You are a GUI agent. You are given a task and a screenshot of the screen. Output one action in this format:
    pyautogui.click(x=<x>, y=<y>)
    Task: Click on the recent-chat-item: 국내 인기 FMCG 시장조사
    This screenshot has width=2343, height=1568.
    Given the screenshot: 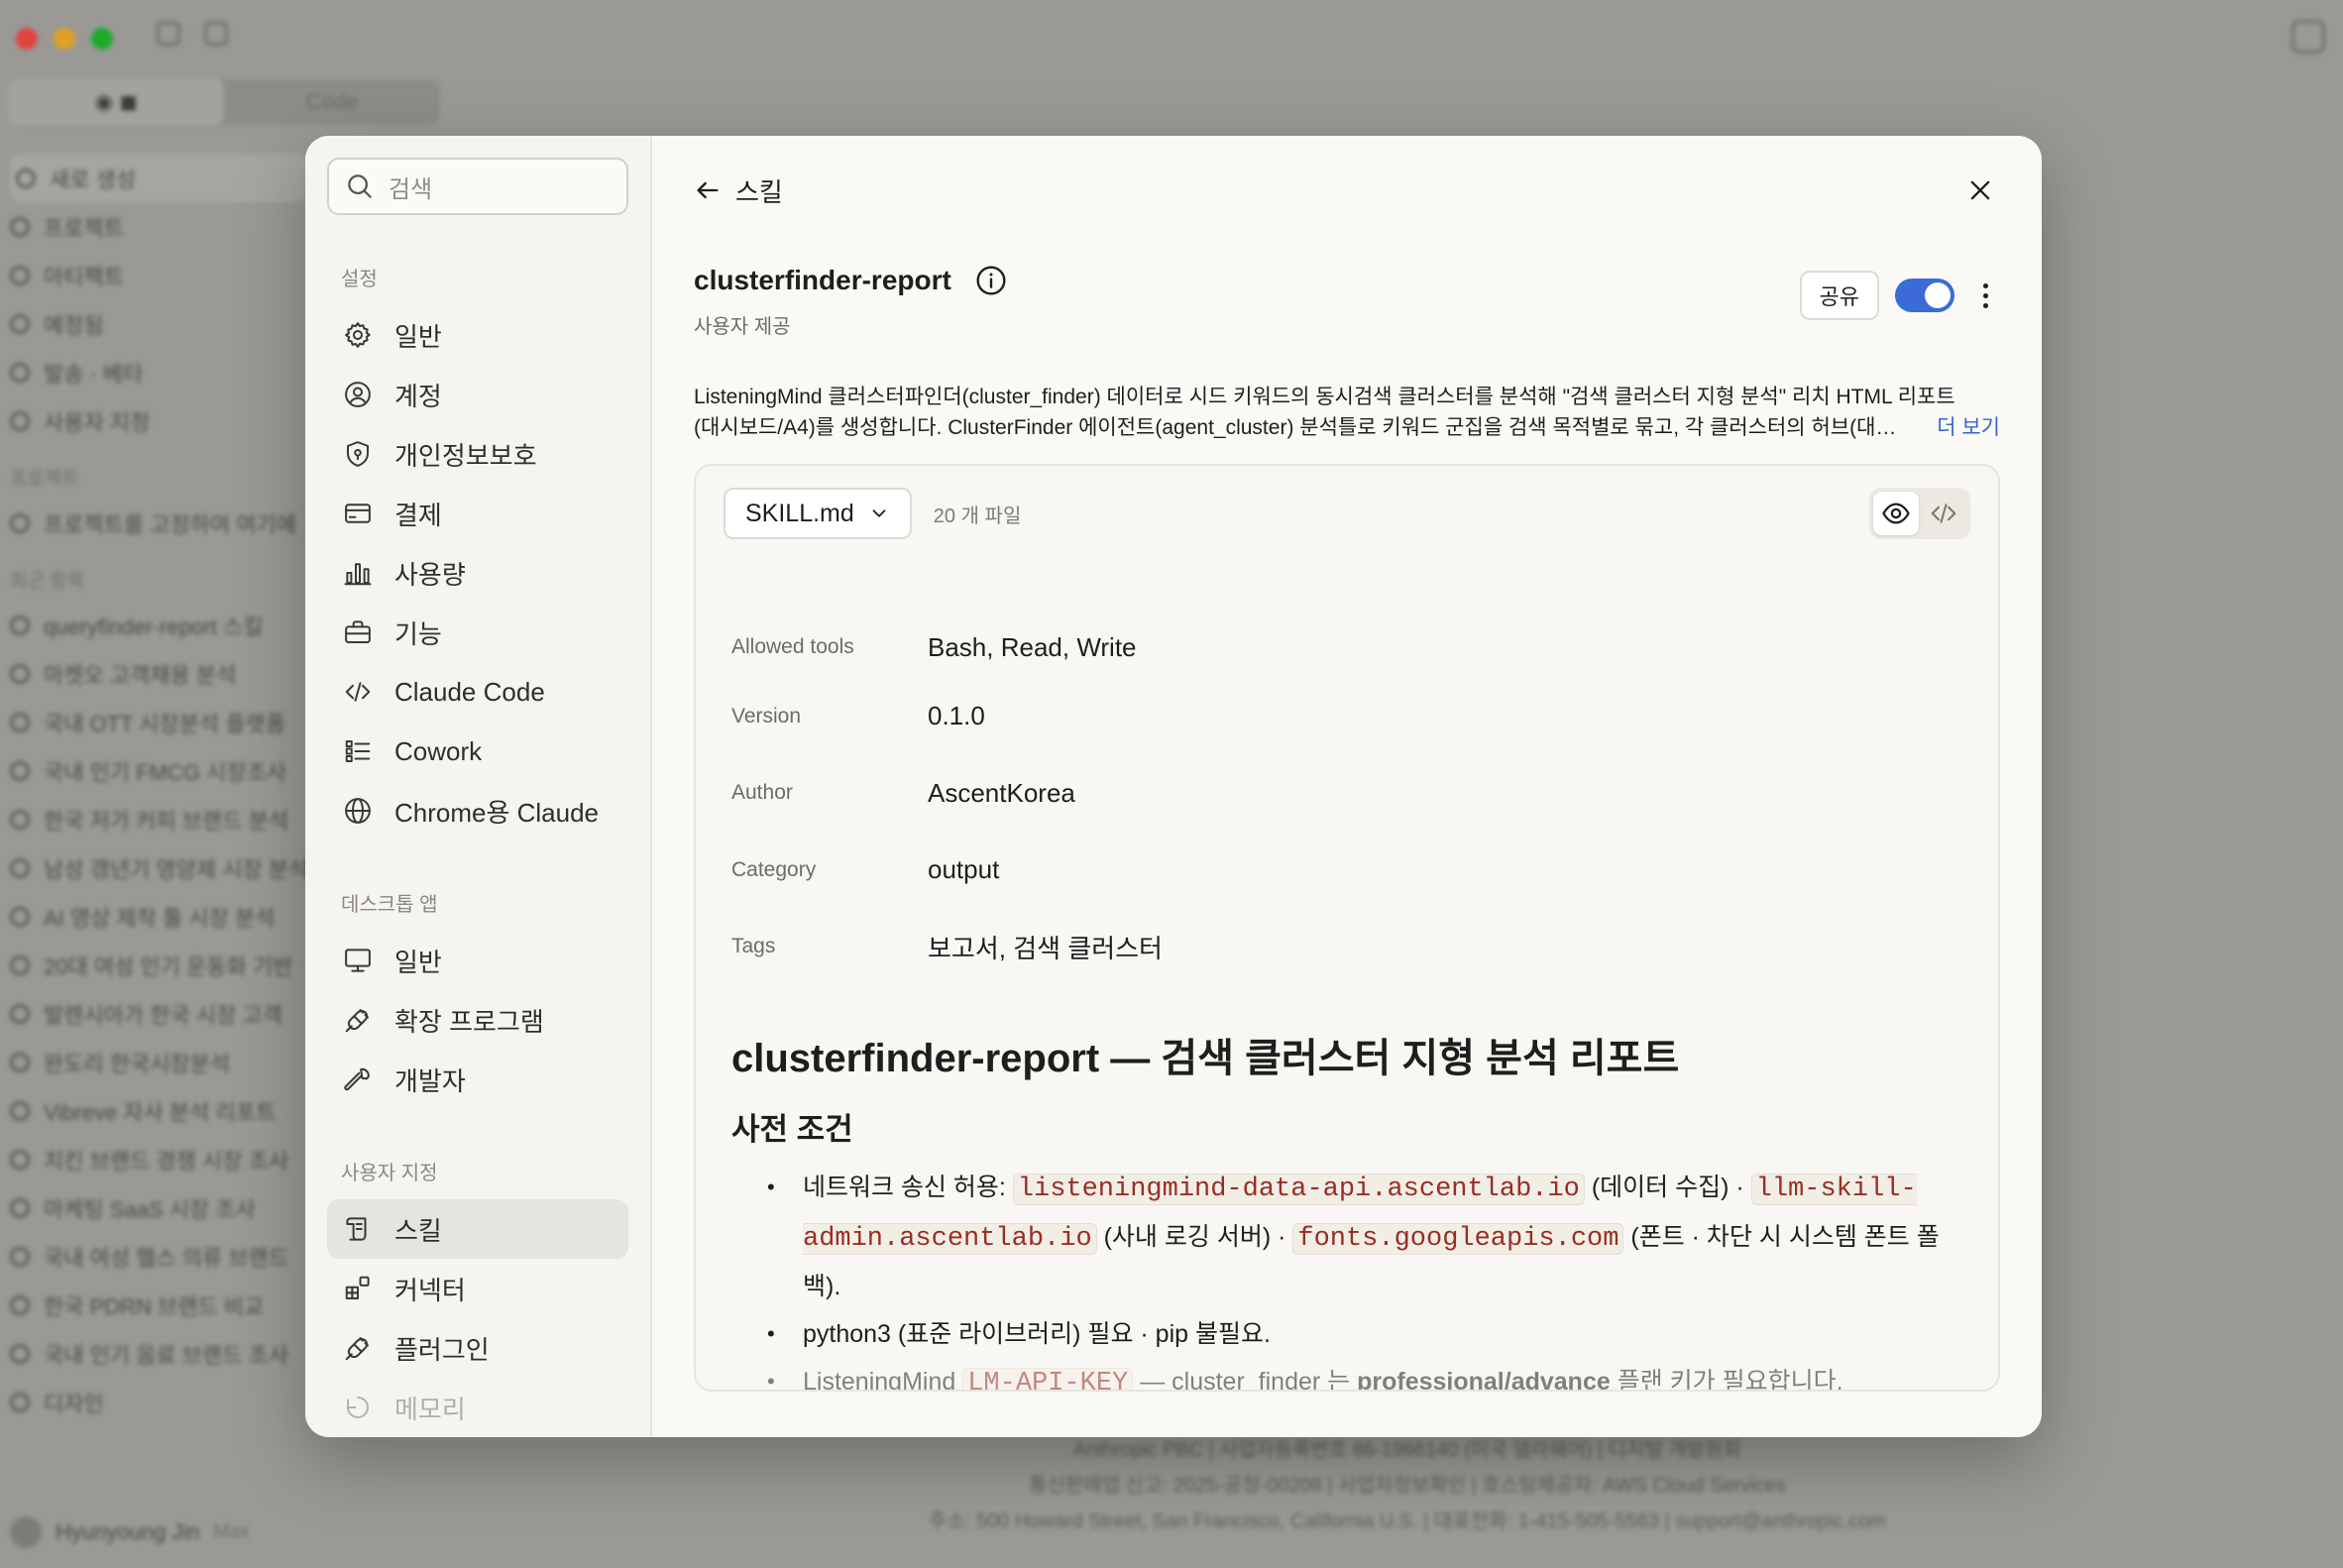 What is the action you would take?
    pyautogui.click(x=159, y=770)
    